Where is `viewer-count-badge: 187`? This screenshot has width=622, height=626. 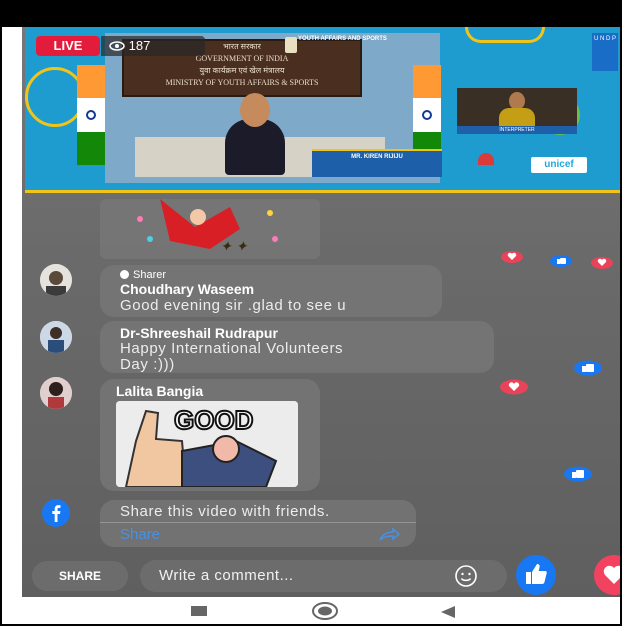 viewer-count-badge: 187 is located at coordinates (153, 46).